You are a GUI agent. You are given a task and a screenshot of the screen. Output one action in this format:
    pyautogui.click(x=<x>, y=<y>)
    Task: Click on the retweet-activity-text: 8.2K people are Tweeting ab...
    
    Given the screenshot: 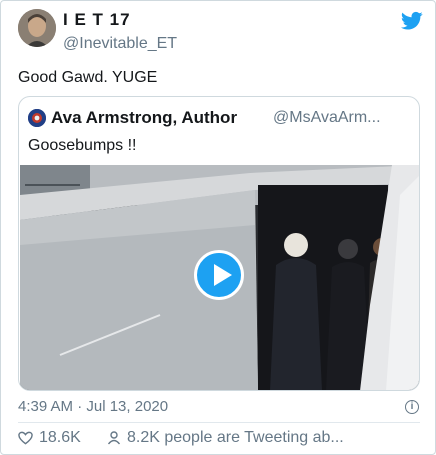 What is the action you would take?
    pyautogui.click(x=235, y=437)
    